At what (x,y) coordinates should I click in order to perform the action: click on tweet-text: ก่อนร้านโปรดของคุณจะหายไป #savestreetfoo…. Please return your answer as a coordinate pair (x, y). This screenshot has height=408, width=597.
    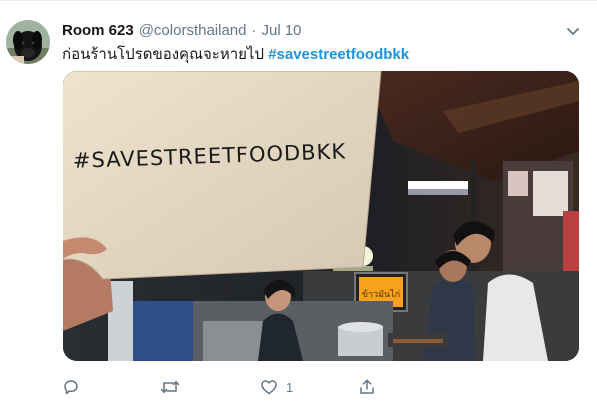
    Looking at the image, I should click on (235, 54).